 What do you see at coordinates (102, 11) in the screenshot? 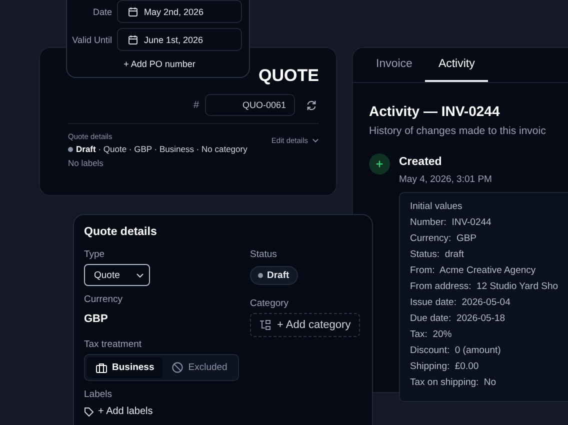
I see `field-label: Date` at bounding box center [102, 11].